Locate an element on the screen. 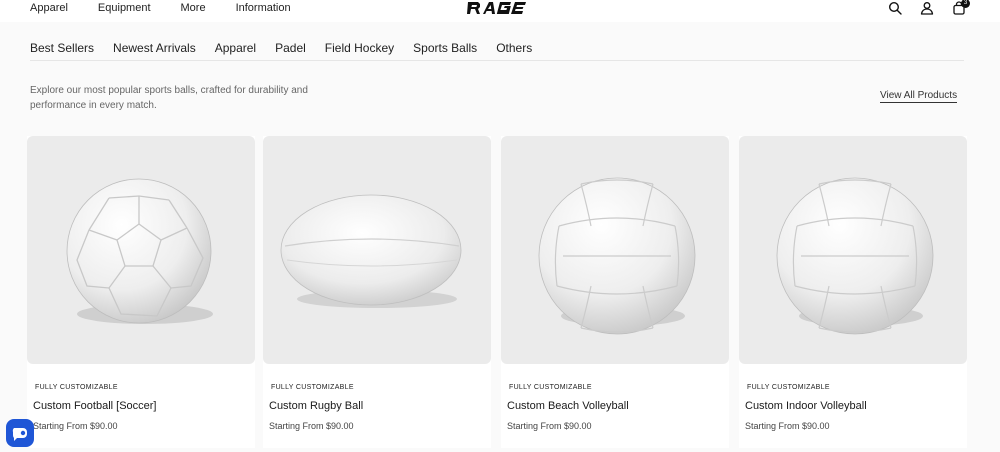 Image resolution: width=1000 pixels, height=452 pixels. tab-apparel: Apparel is located at coordinates (235, 51).